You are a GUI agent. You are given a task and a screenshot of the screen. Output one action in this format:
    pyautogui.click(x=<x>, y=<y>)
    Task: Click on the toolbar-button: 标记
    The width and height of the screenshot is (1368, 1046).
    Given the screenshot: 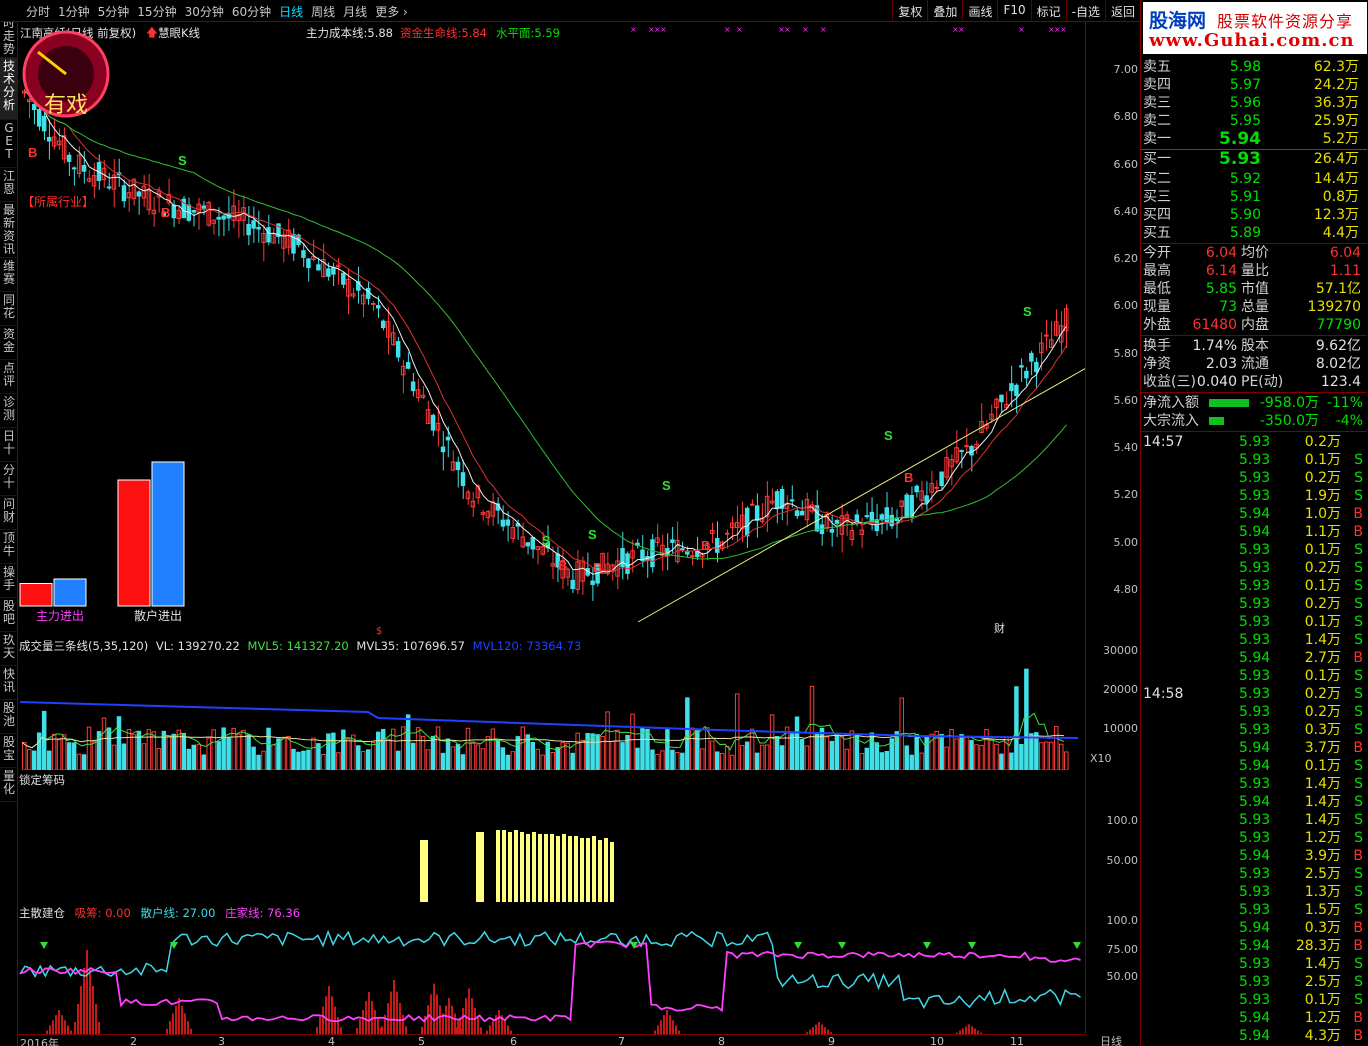 What is the action you would take?
    pyautogui.click(x=1048, y=11)
    